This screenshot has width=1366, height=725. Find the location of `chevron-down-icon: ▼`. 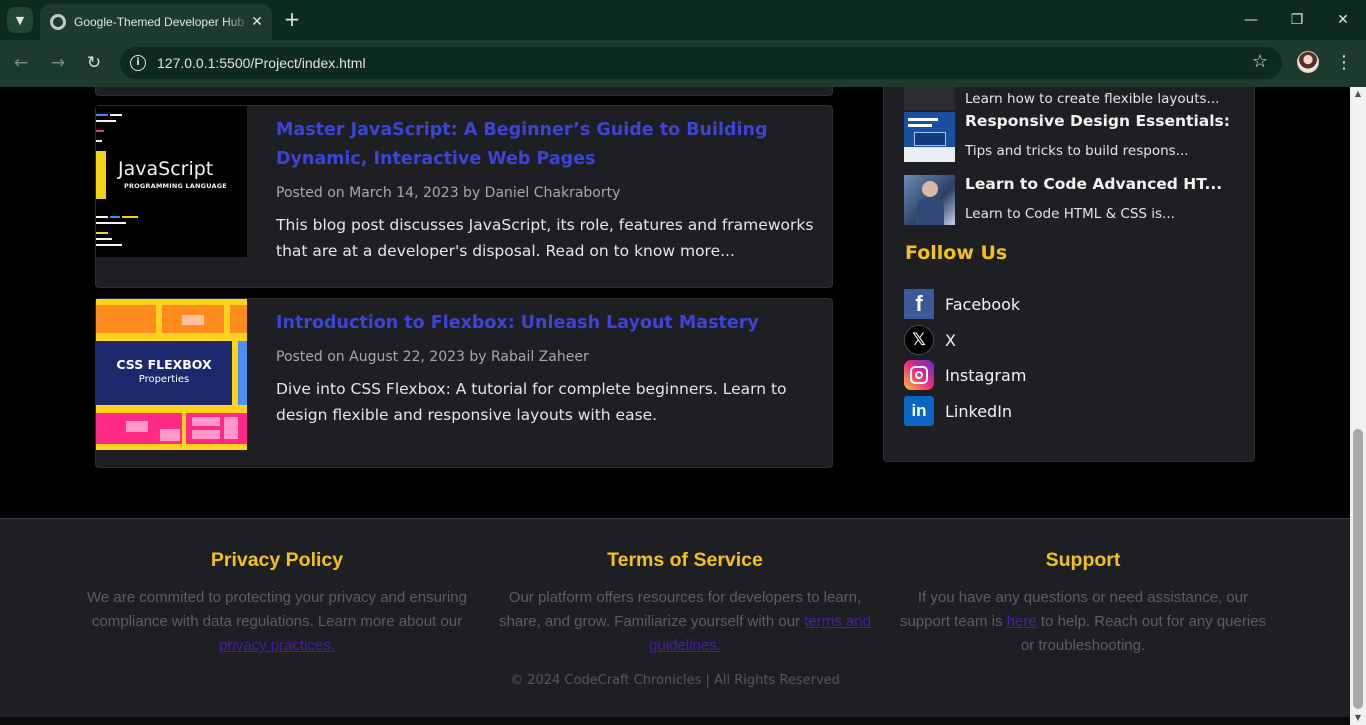

chevron-down-icon: ▼ is located at coordinates (20, 20).